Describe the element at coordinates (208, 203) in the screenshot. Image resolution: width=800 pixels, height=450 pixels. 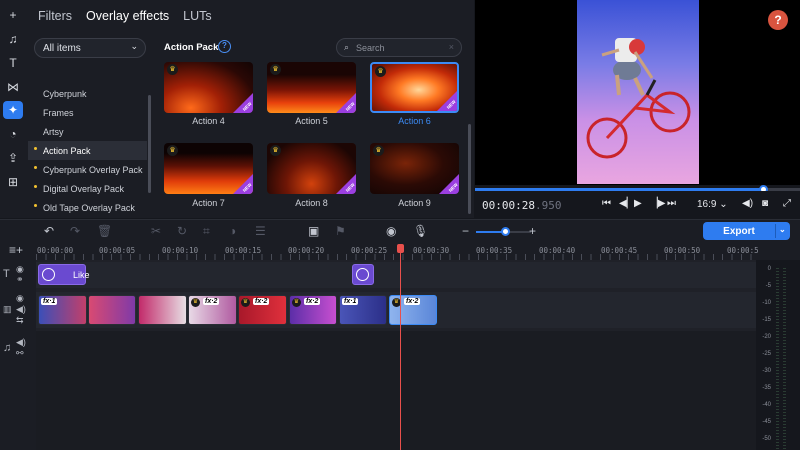
I see `effect-label: Action 7` at that location.